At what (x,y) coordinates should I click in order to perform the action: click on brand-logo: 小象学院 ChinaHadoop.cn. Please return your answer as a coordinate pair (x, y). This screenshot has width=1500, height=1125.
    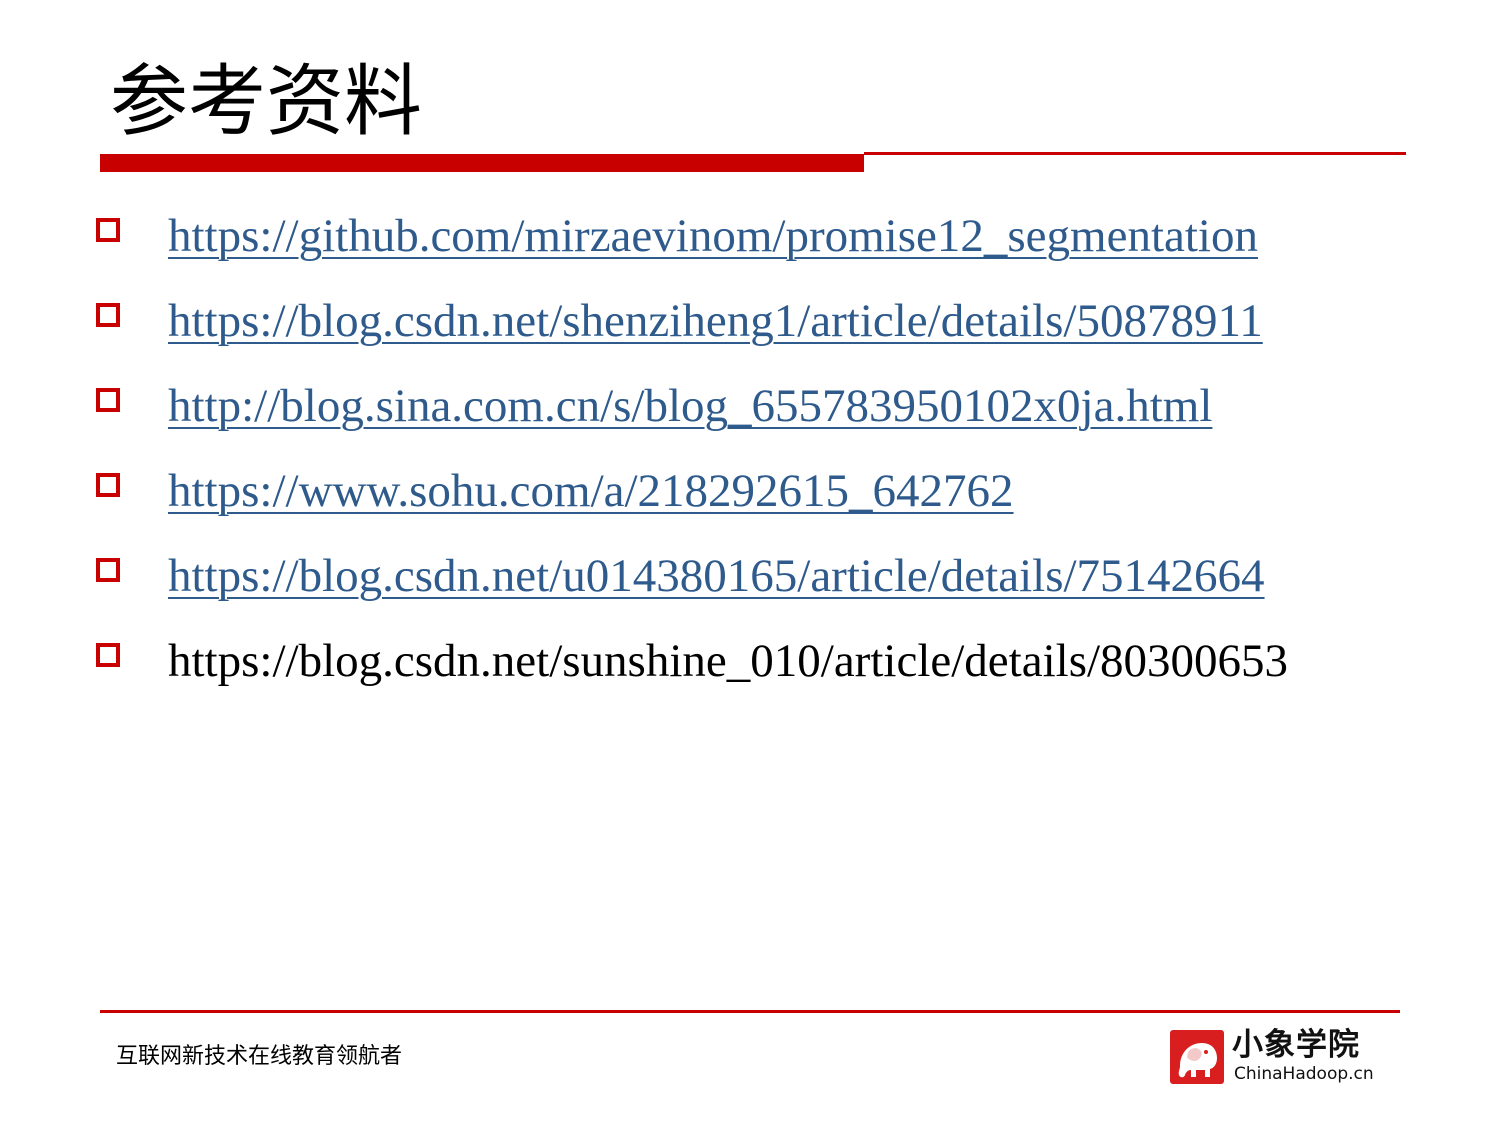
    Looking at the image, I should click on (1281, 1057).